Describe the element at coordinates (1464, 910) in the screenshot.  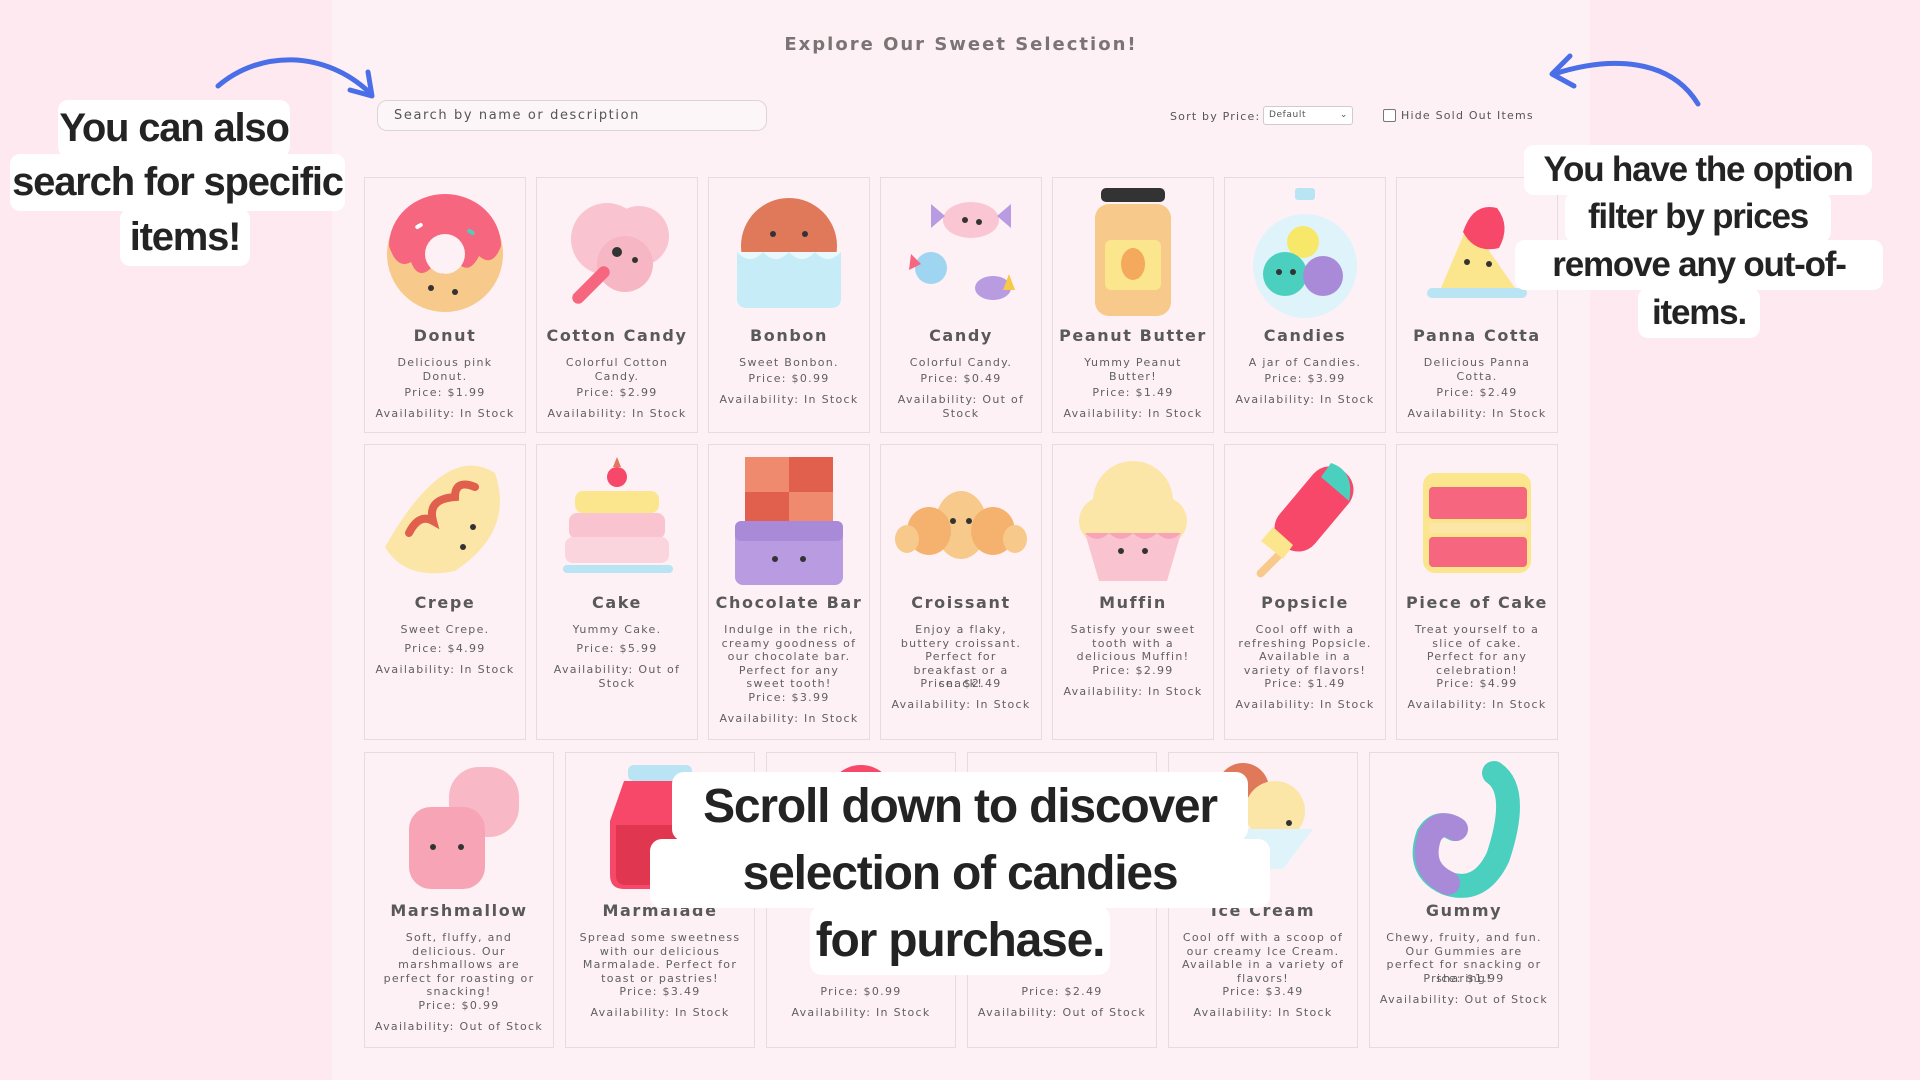
I see `product-name: Gummy` at that location.